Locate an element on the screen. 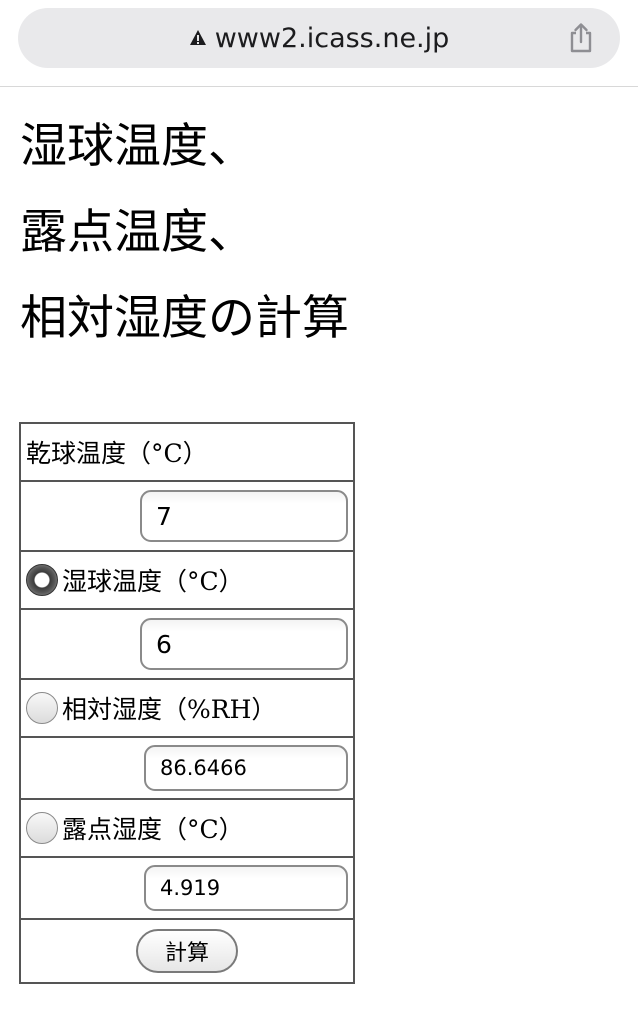  address-bar-content: www2.icass.ne.jp is located at coordinates (319, 38).